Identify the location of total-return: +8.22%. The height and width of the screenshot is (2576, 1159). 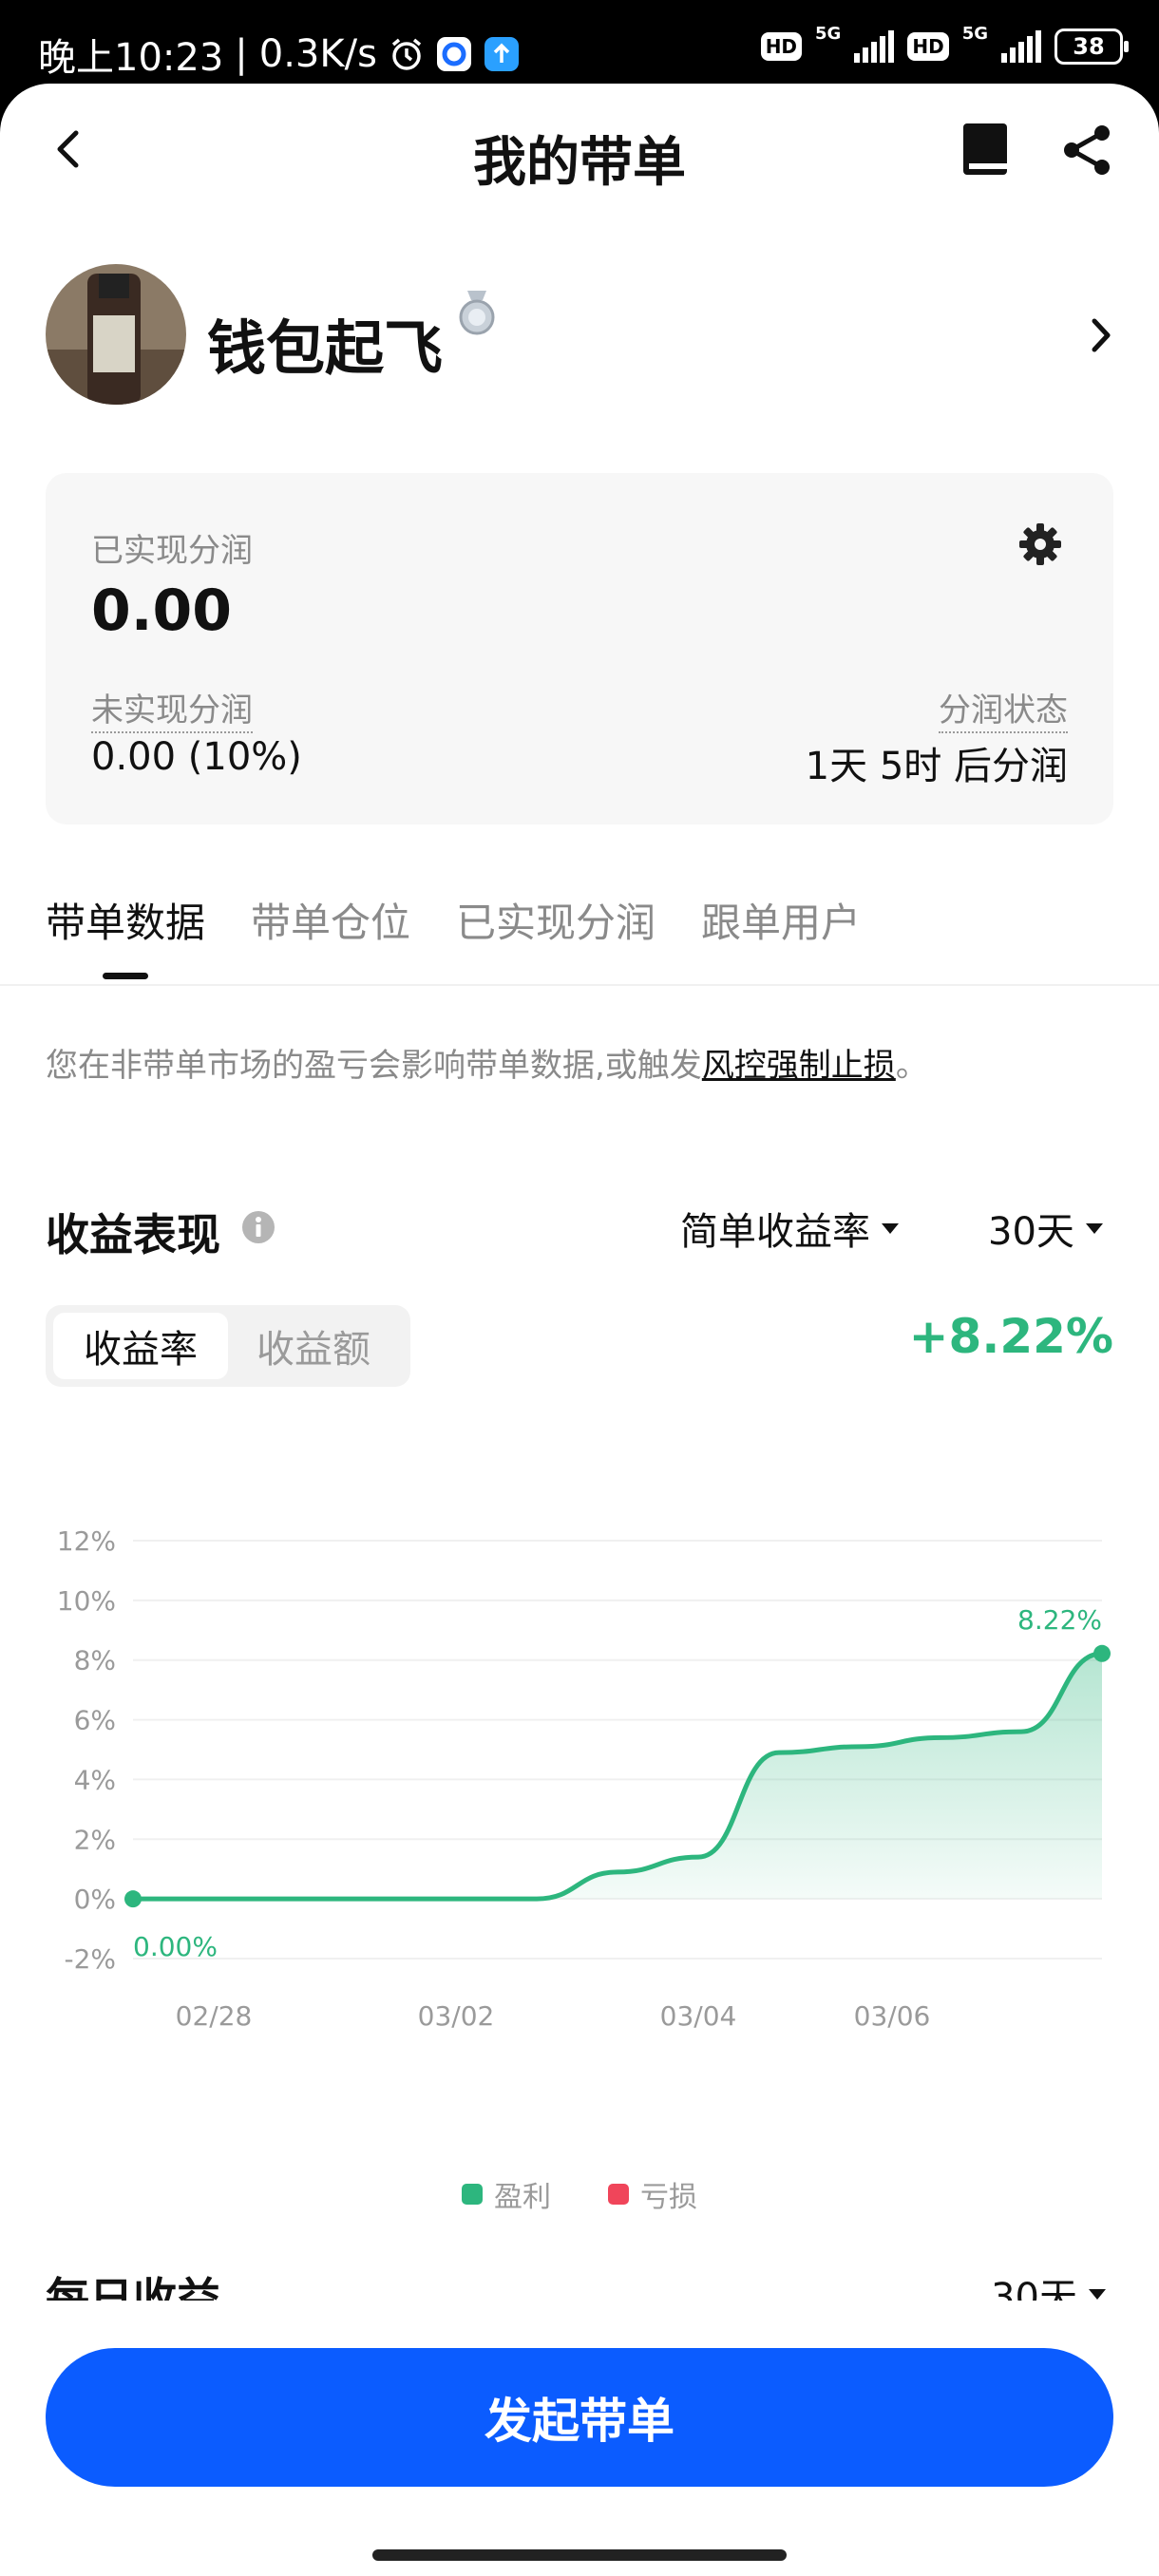
(1010, 1336).